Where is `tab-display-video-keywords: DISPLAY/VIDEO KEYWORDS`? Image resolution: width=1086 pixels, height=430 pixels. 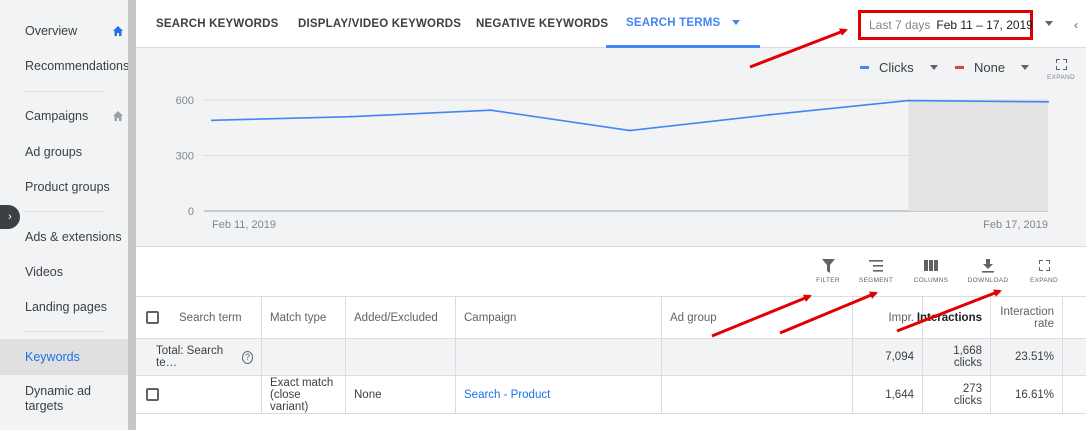
tab-display-video-keywords: DISPLAY/VIDEO KEYWORDS is located at coordinates (379, 24).